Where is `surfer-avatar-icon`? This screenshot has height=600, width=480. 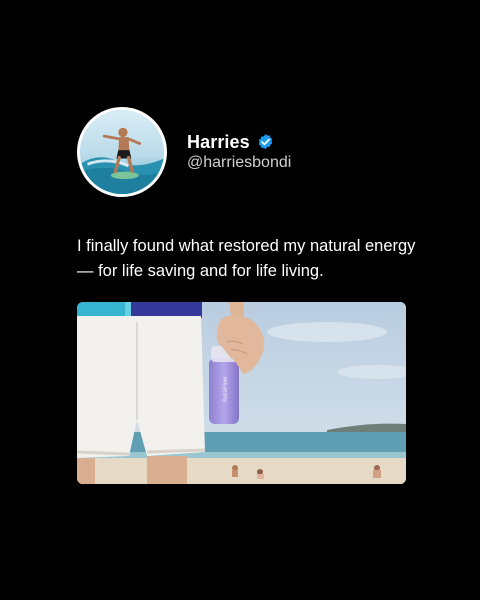 surfer-avatar-icon is located at coordinates (122, 152).